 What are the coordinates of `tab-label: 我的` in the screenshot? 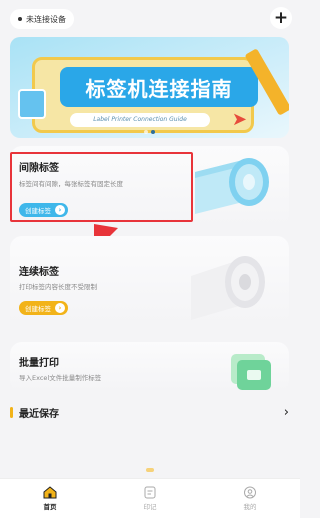 It's located at (250, 507).